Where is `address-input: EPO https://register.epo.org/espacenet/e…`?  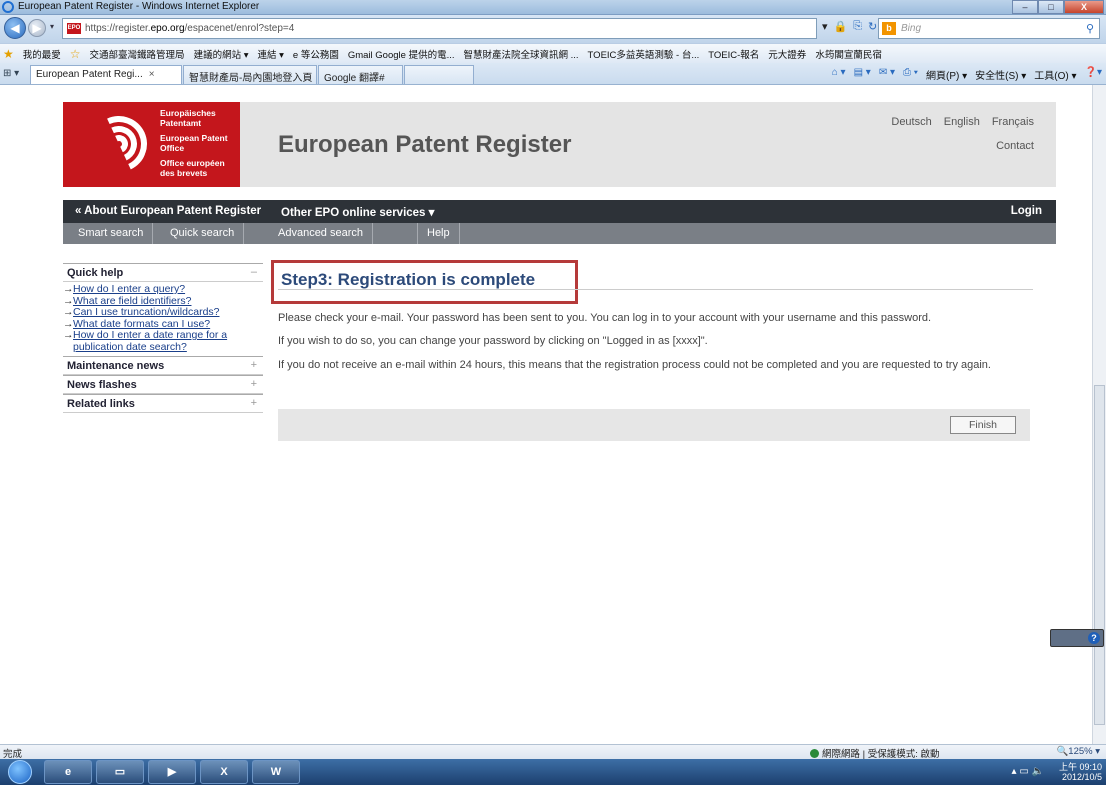
address-input: EPO https://register.epo.org/espacenet/e… is located at coordinates (439, 28).